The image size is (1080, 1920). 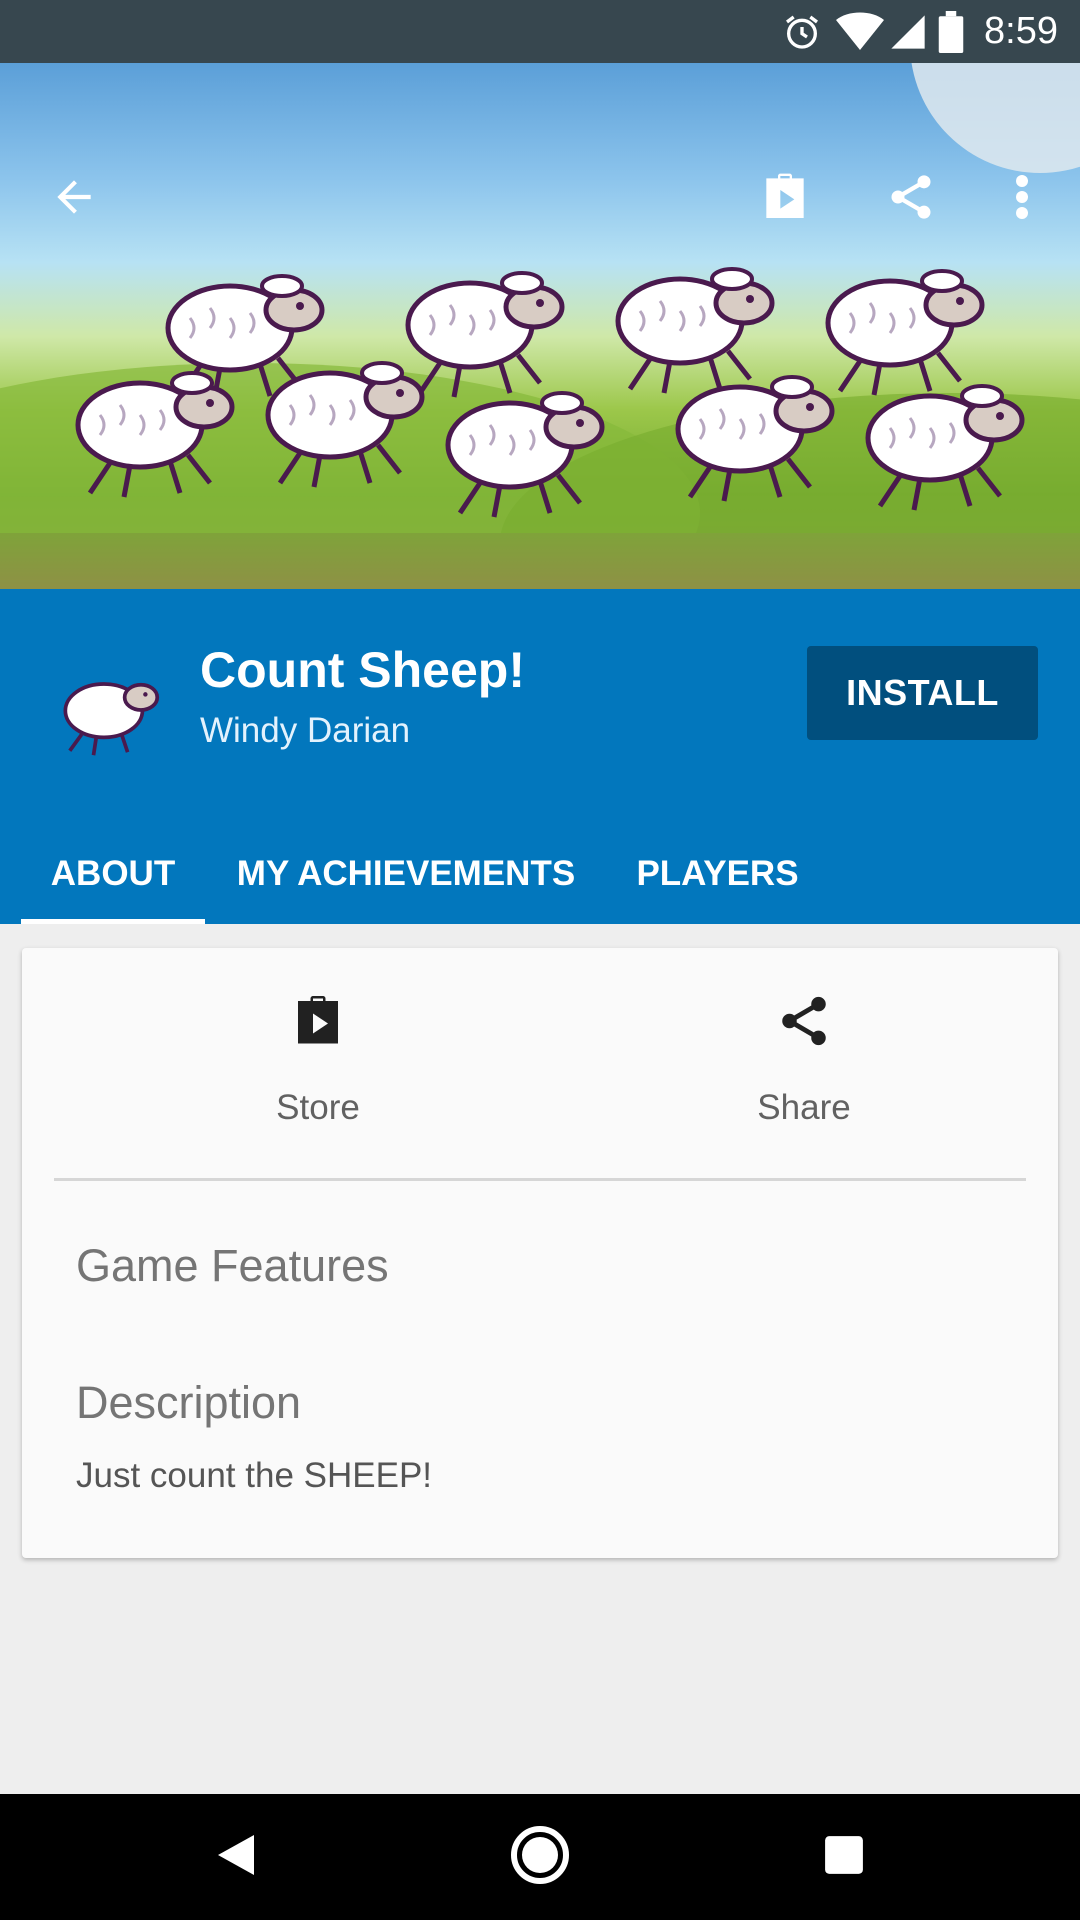 What do you see at coordinates (111, 719) in the screenshot?
I see `app-icon` at bounding box center [111, 719].